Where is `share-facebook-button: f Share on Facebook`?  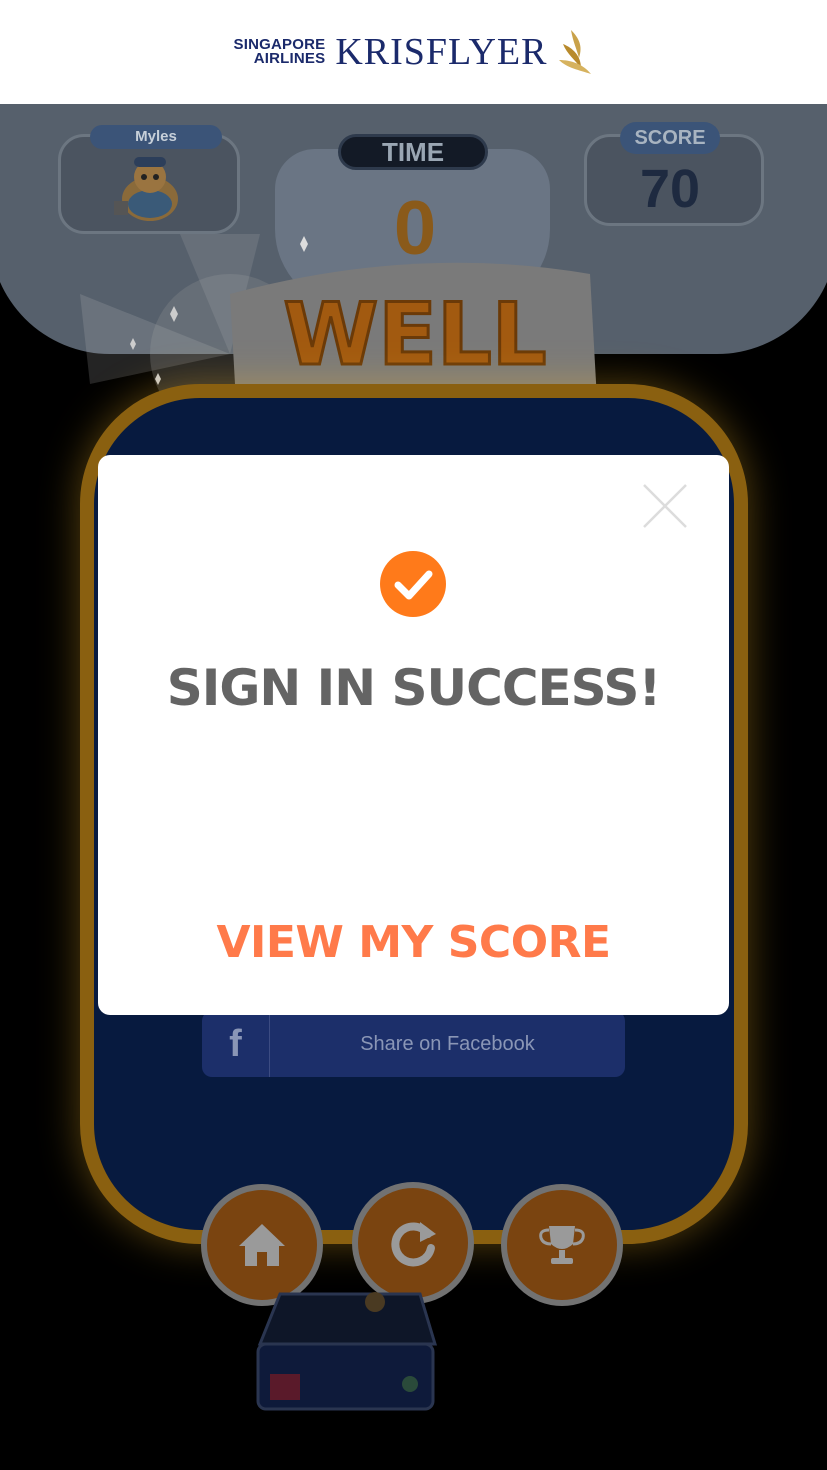
share-facebook-button: f Share on Facebook is located at coordinates (413, 1044).